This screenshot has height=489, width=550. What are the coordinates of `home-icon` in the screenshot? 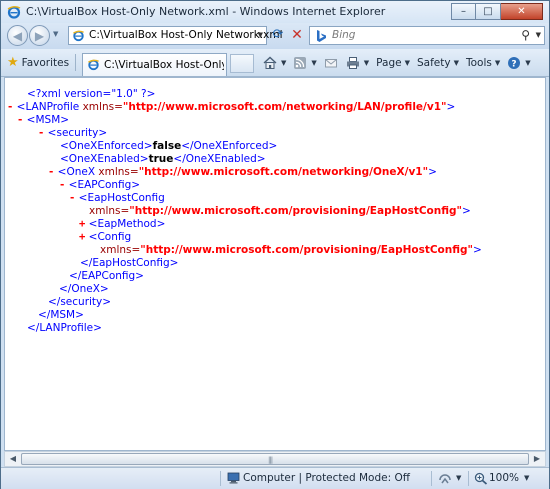 It's located at (270, 62).